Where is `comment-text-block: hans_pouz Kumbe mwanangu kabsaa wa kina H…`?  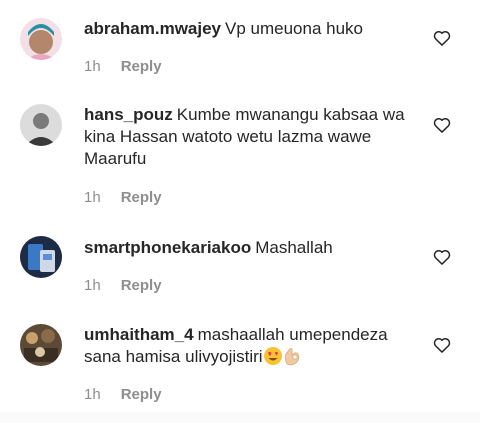
comment-text-block: hans_pouz Kumbe mwanangu kabsaa wa kina H… is located at coordinates (254, 137).